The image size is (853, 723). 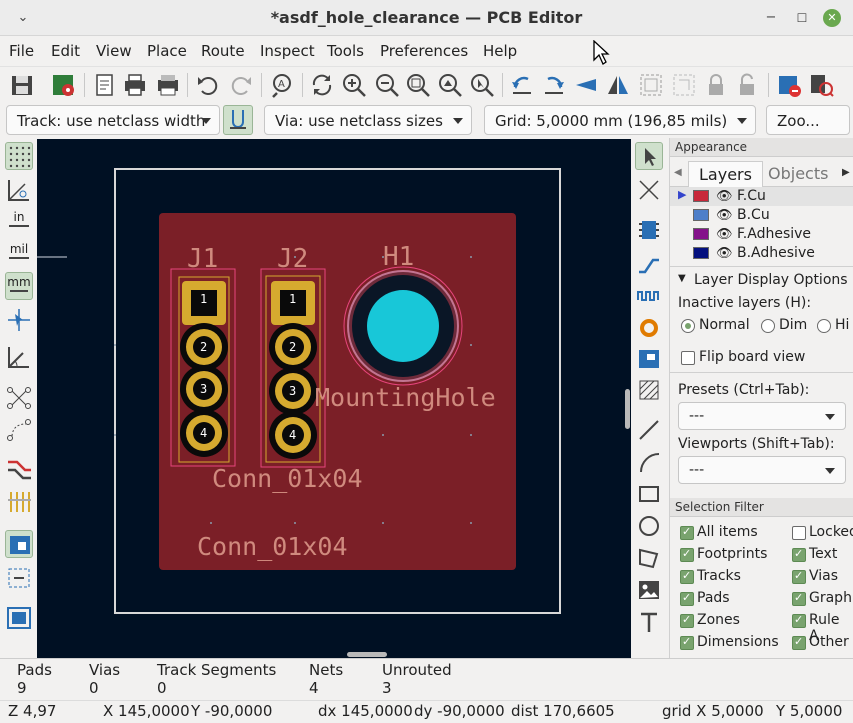 What do you see at coordinates (19, 357) in the screenshot?
I see `track-angle-icon` at bounding box center [19, 357].